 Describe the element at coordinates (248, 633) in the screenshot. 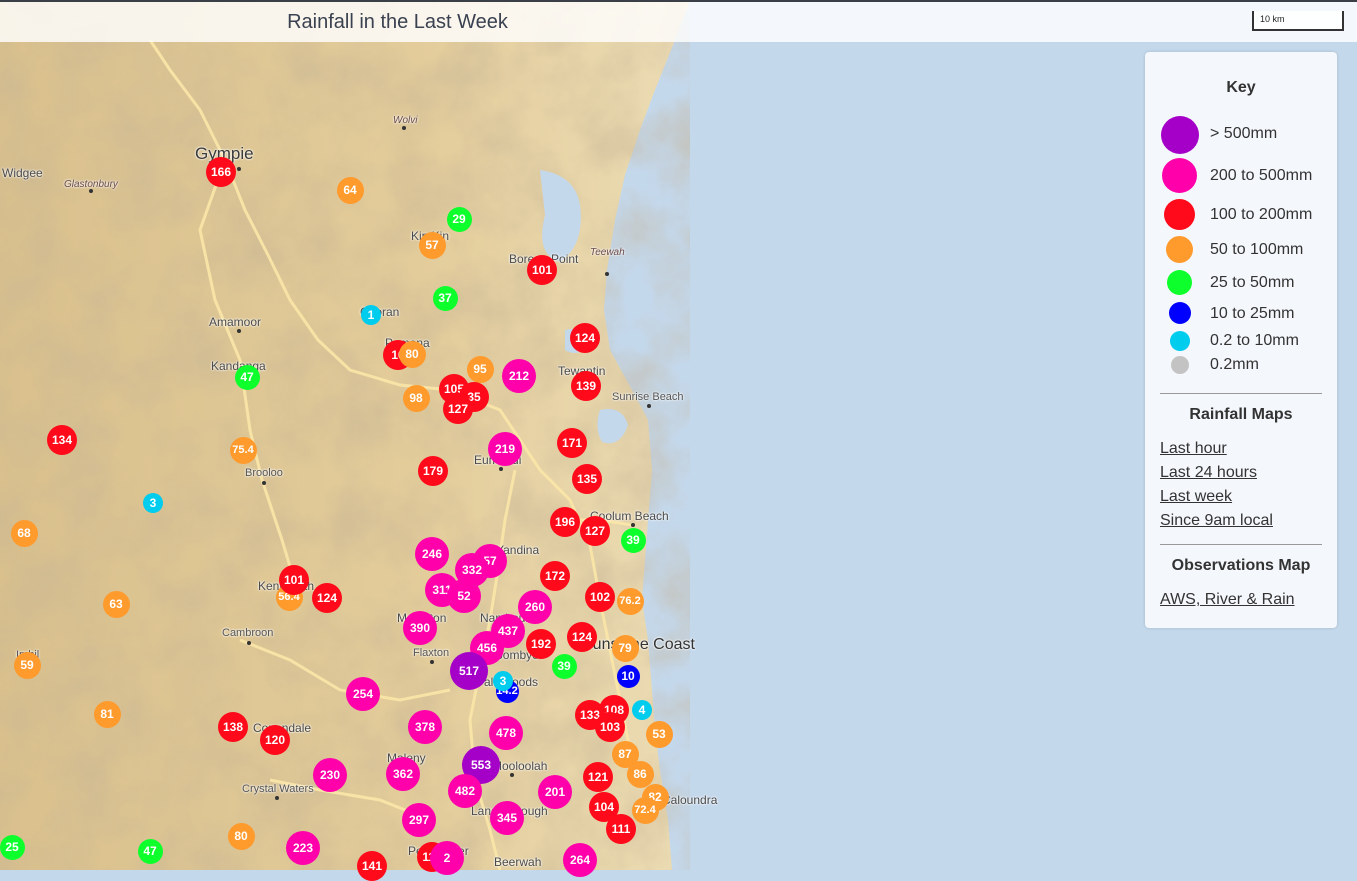

I see `place-label: Cambroon` at that location.